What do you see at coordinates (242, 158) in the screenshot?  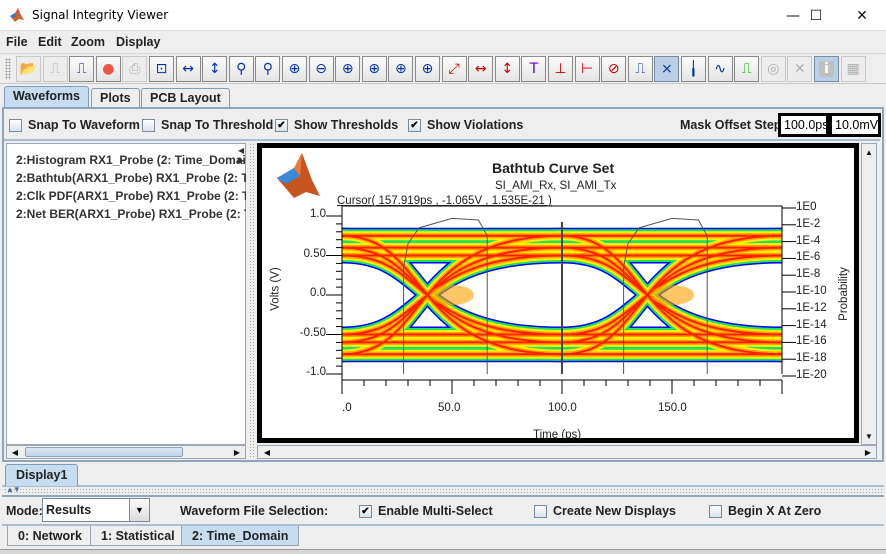 I see `list-scroll-arrows: ◀ ▶` at bounding box center [242, 158].